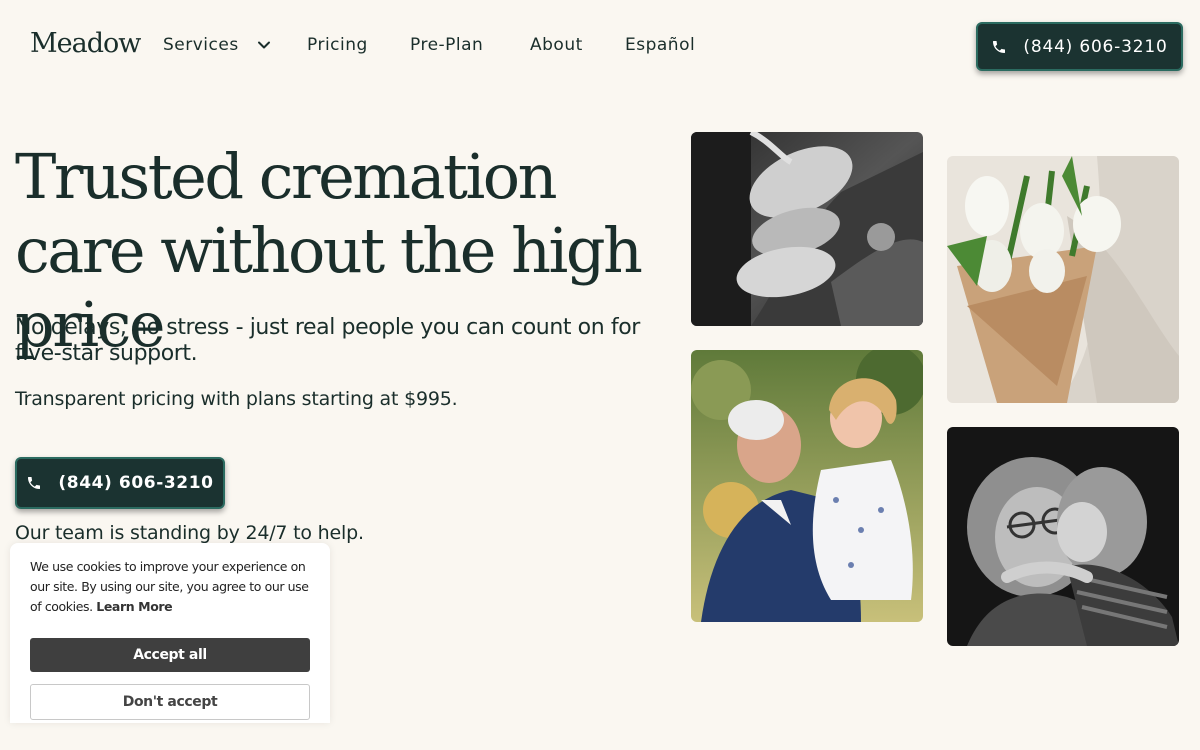 The height and width of the screenshot is (750, 1200). What do you see at coordinates (807, 229) in the screenshot?
I see `holding-hands-photo` at bounding box center [807, 229].